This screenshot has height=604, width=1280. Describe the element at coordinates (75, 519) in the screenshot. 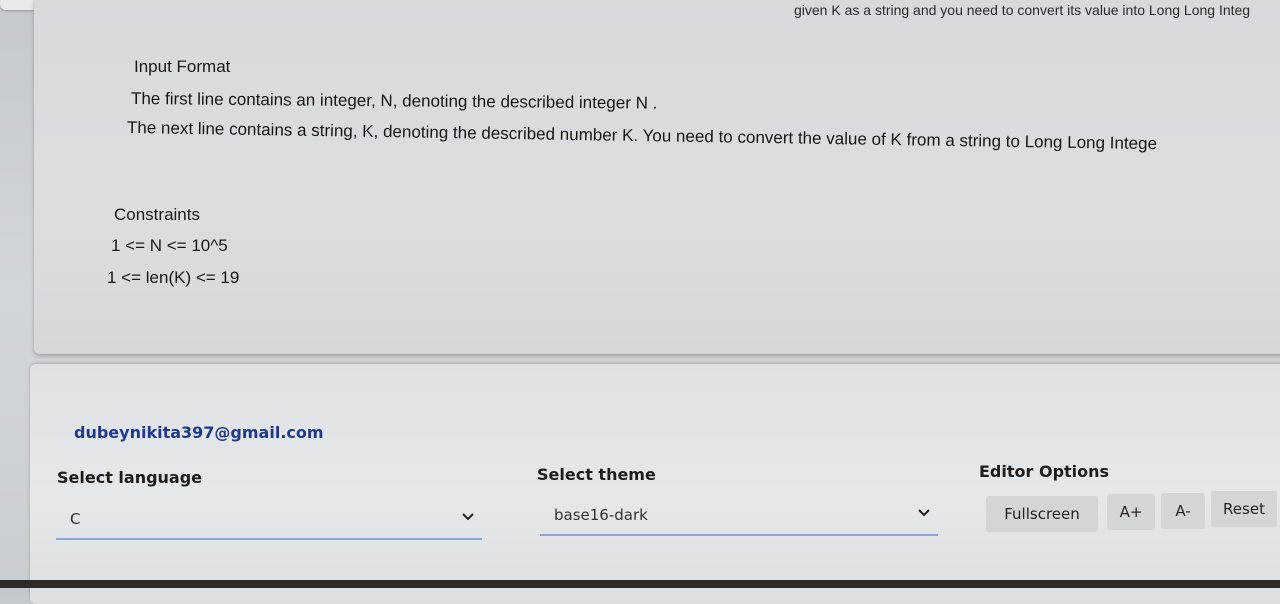

I see `language-select-value: C` at that location.